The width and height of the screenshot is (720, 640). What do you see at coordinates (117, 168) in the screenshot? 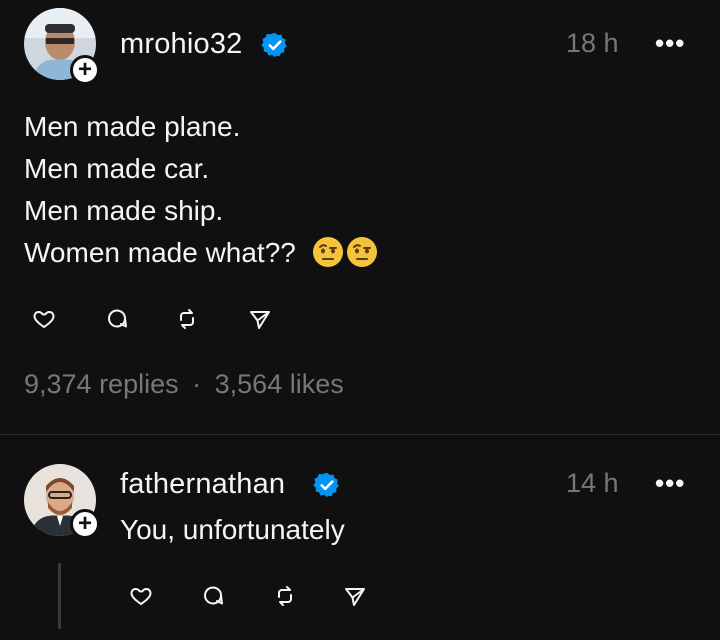
I see `post-line: Men made car.` at bounding box center [117, 168].